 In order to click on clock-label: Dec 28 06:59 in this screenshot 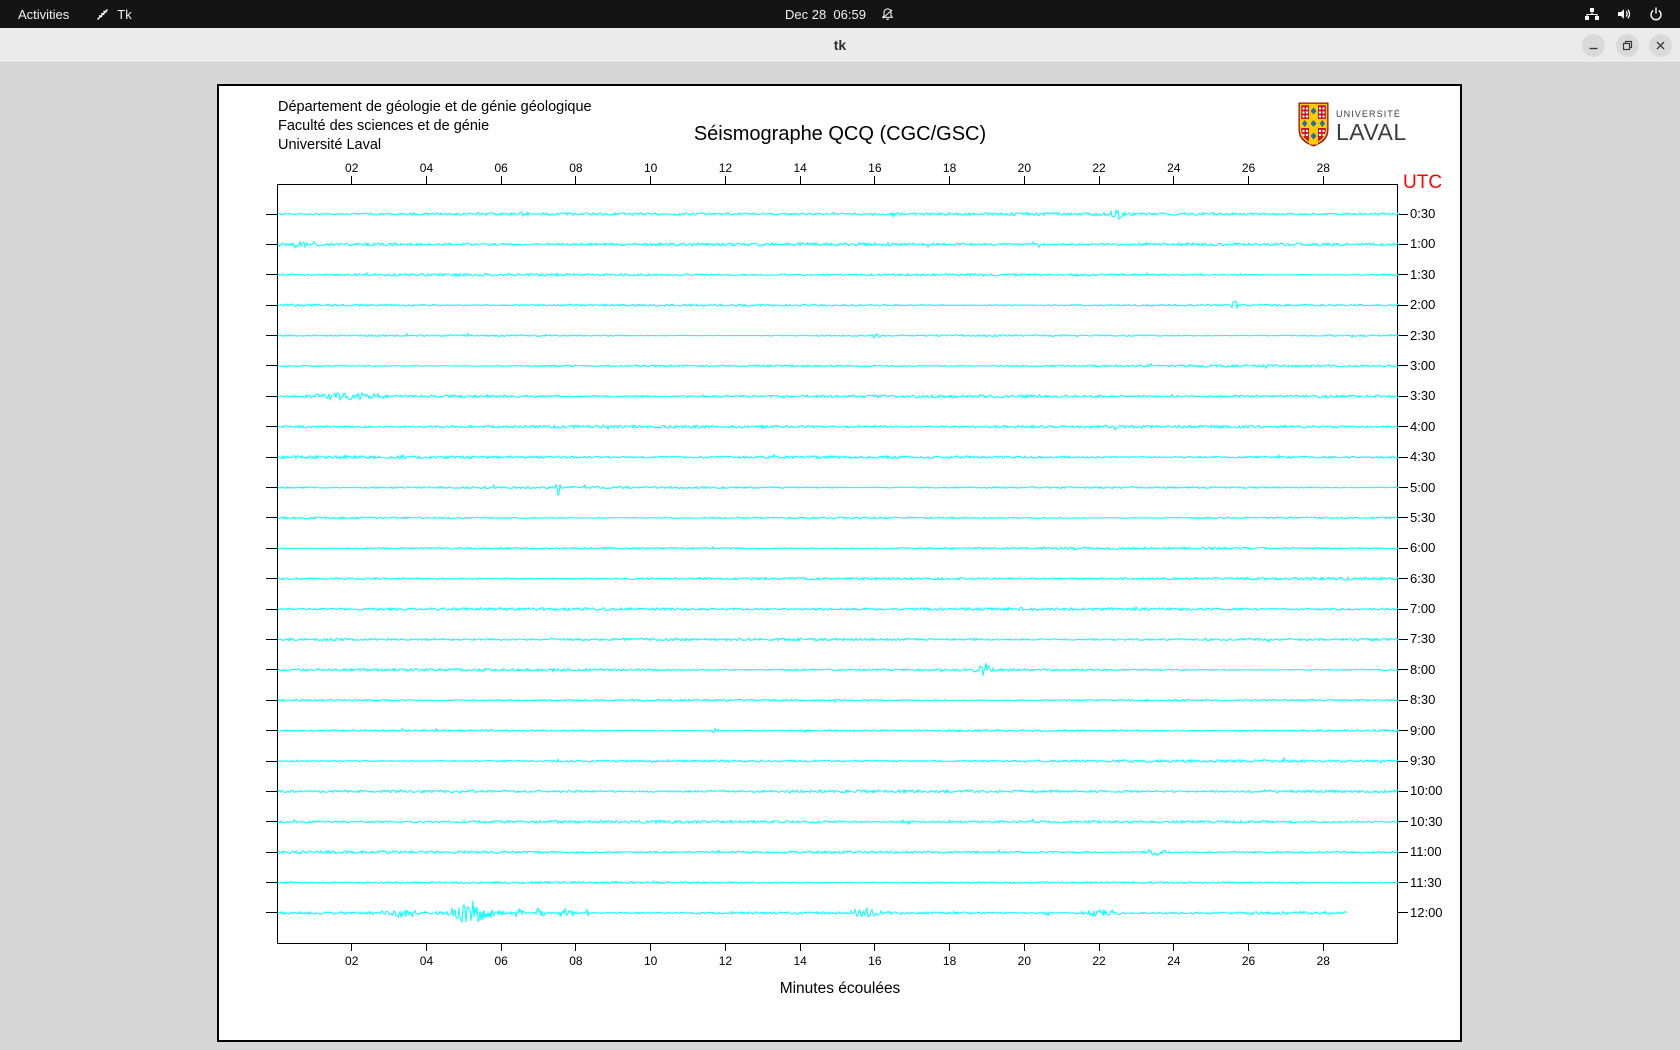, I will do `click(825, 14)`.